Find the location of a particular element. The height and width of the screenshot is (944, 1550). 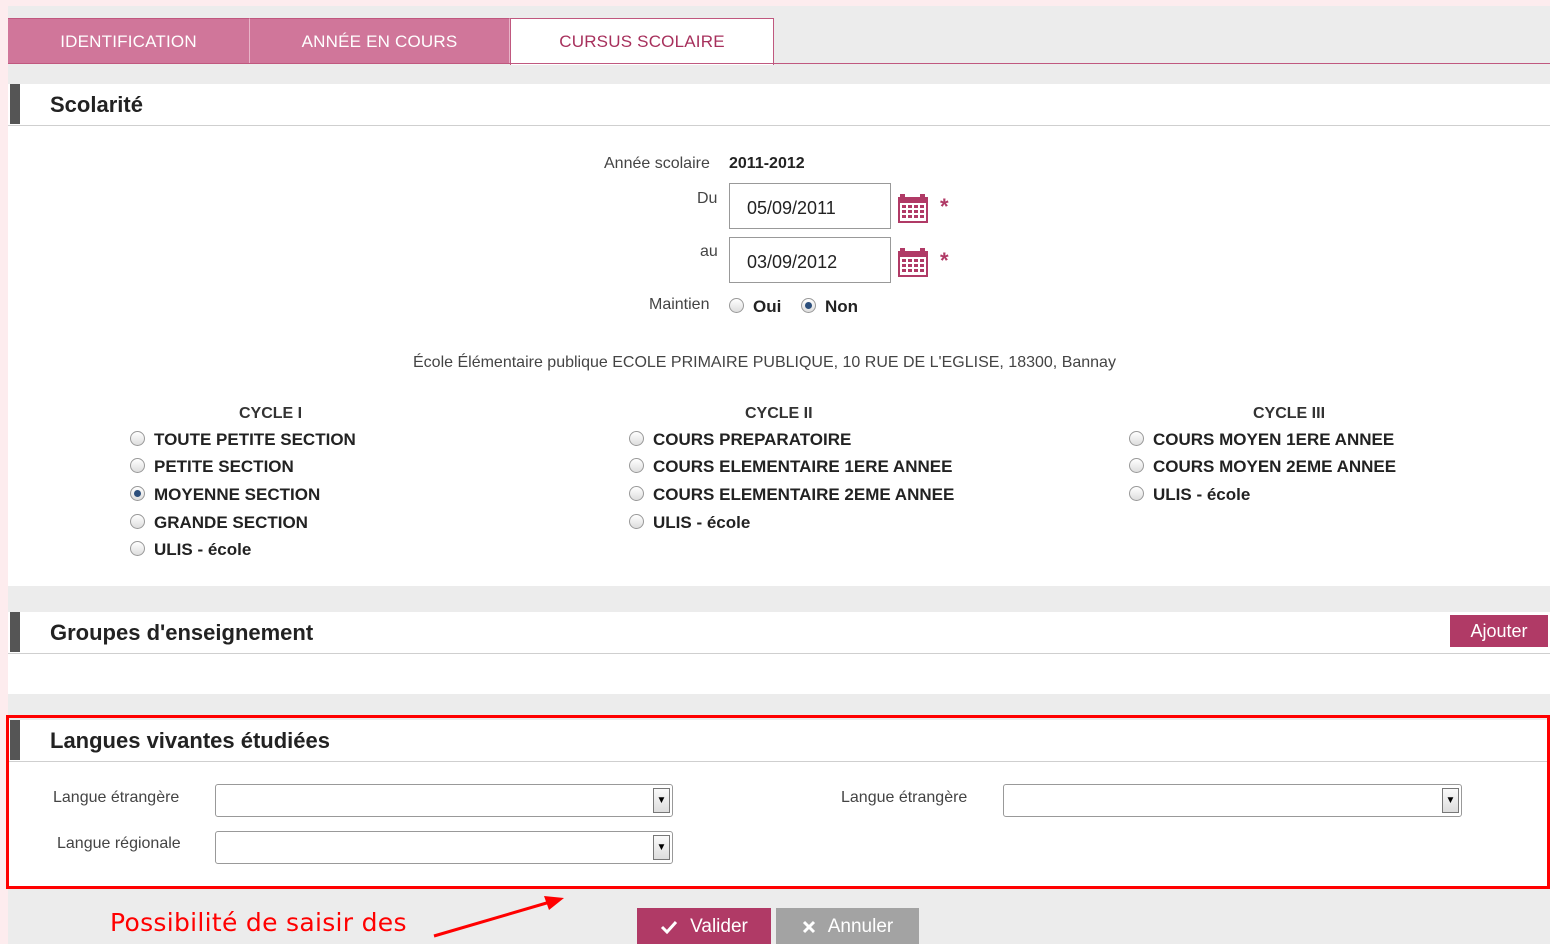

cancel-label: Annuler is located at coordinates (860, 926).